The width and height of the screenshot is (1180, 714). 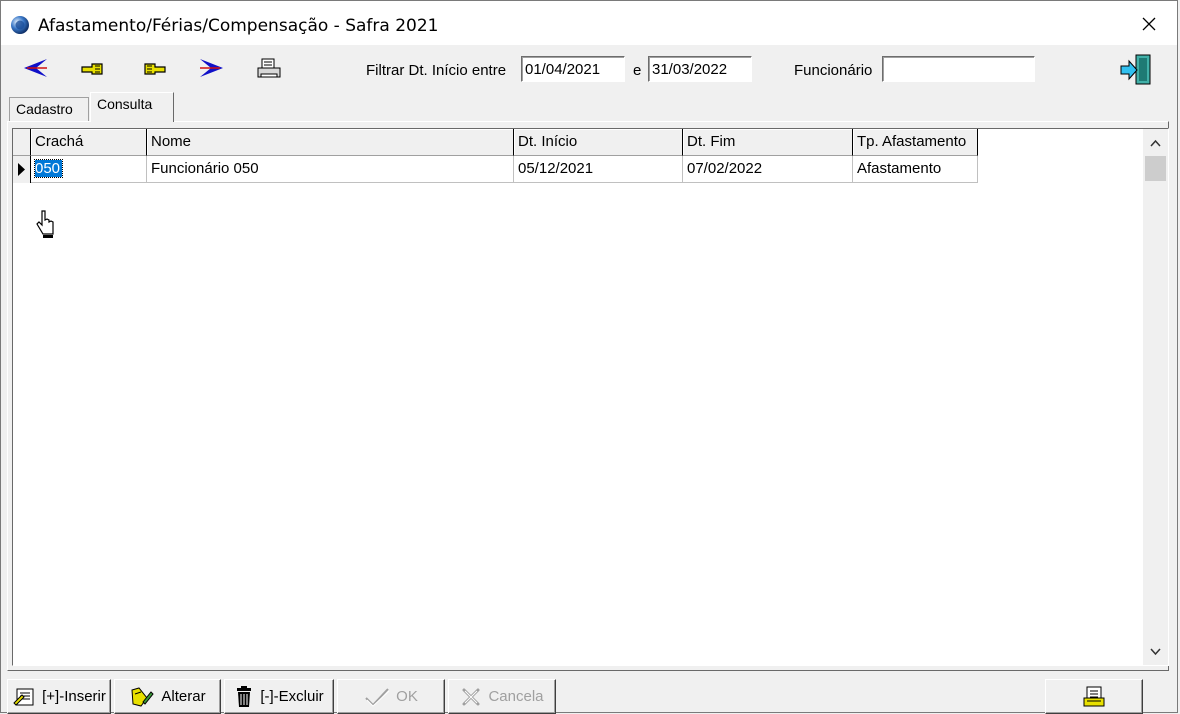 I want to click on edit-button: Alterar, so click(x=167, y=696).